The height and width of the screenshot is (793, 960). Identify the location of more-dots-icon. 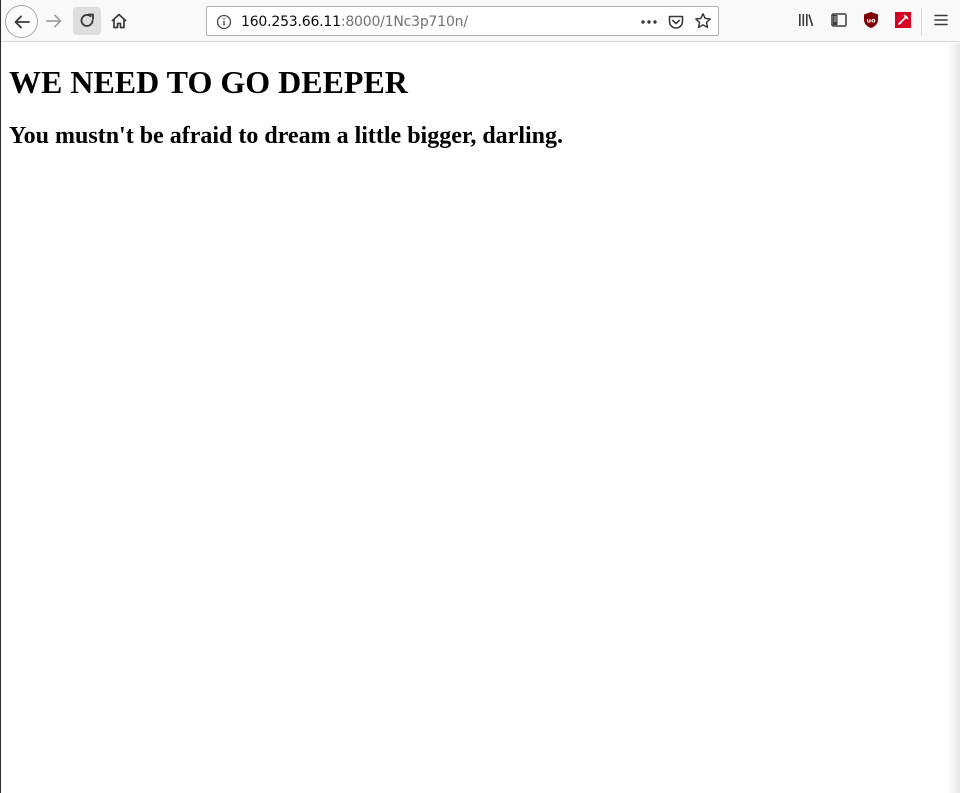
(649, 22).